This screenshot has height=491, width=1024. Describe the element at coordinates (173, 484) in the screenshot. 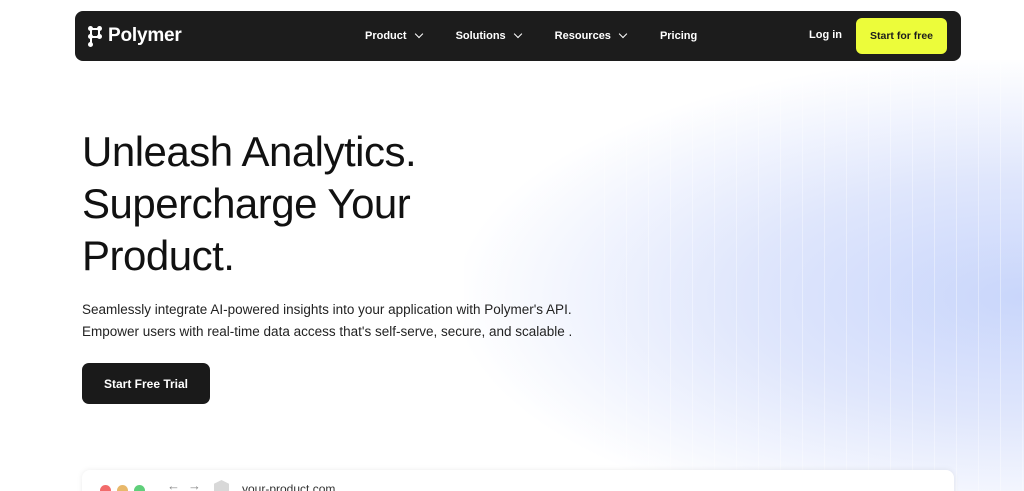

I see `back-arrow-icon: ←` at that location.